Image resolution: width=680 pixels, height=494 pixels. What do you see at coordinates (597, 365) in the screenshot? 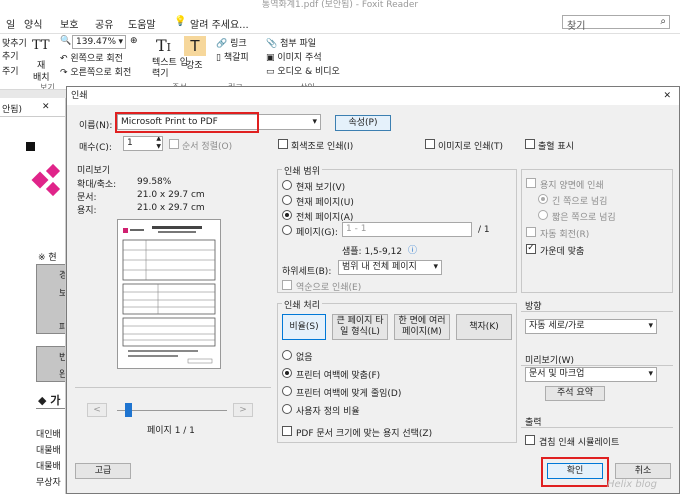
I see `preview-mode-divider` at bounding box center [597, 365].